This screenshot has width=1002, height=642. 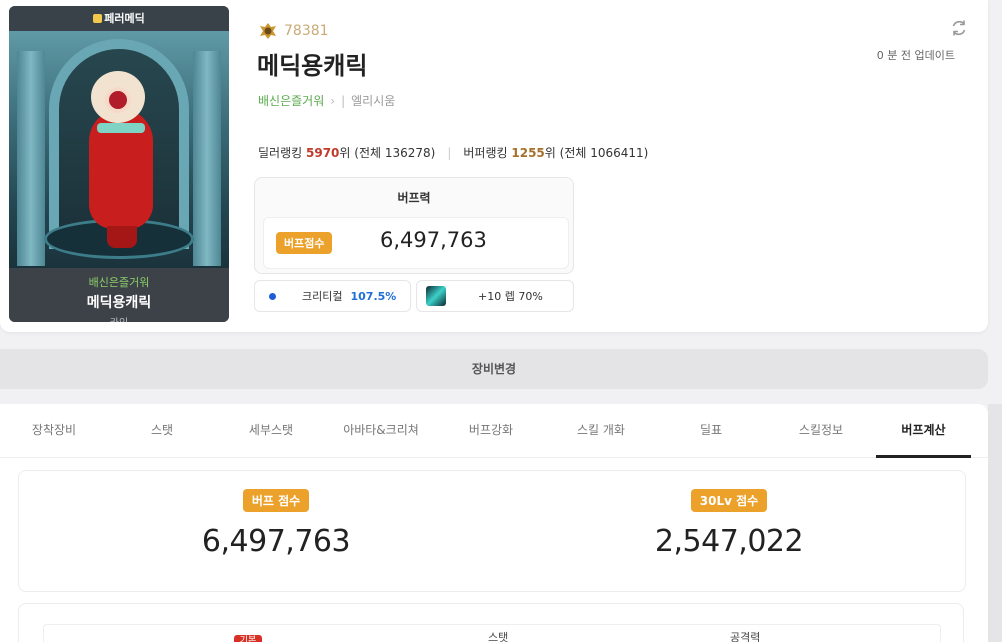 What do you see at coordinates (711, 430) in the screenshot?
I see `tab-deal-table: 딜표` at bounding box center [711, 430].